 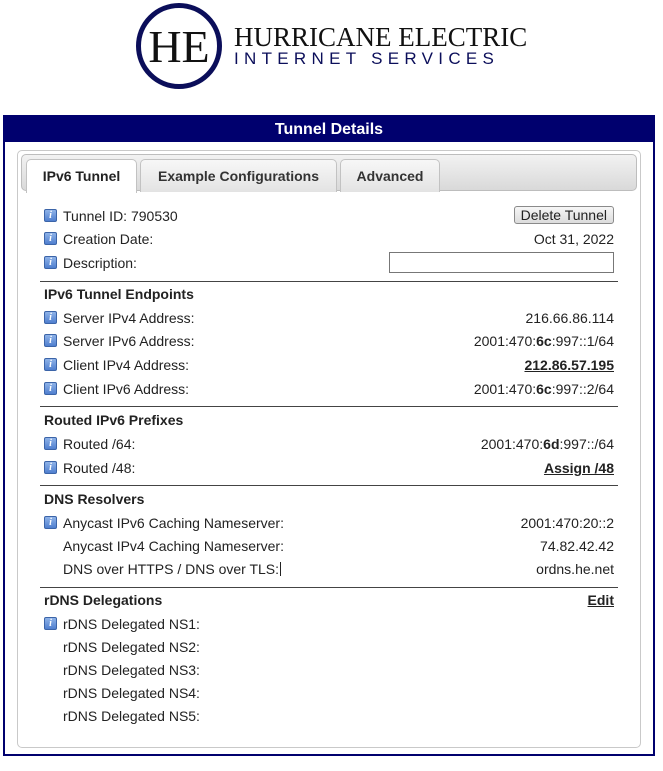 I want to click on tunnel-id-row: i Tunnel ID: 790530 Delete Tunnel, so click(x=329, y=216).